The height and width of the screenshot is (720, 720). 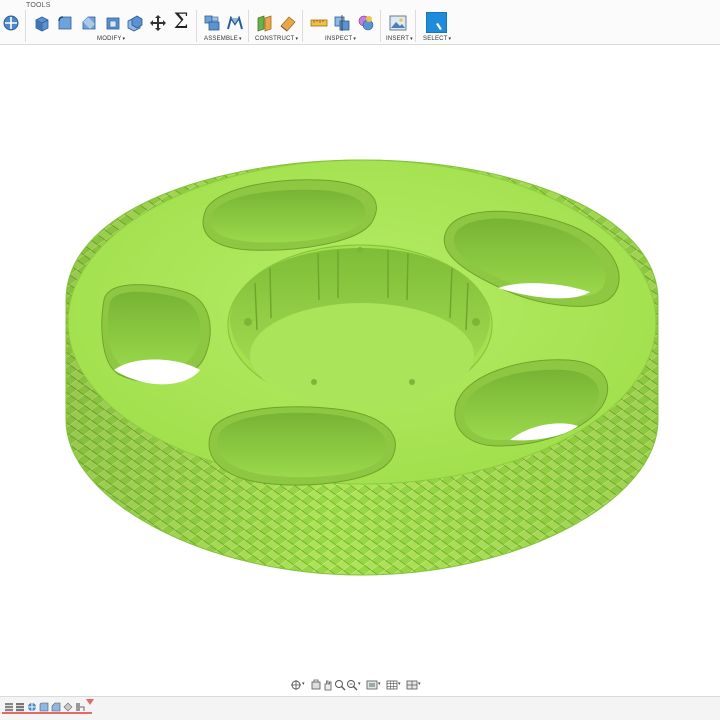 What do you see at coordinates (42, 23) in the screenshot?
I see `press-pull-icon` at bounding box center [42, 23].